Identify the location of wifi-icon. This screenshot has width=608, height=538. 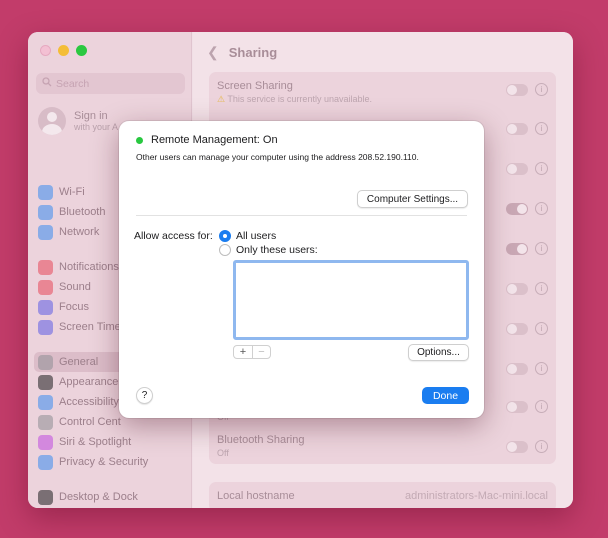
(45, 192).